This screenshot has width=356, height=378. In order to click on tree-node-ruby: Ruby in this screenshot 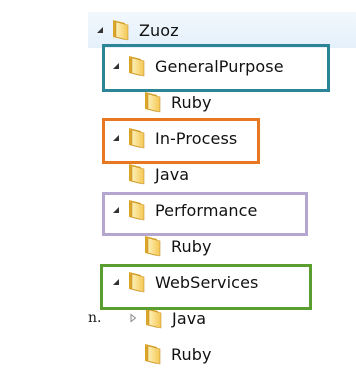, I will do `click(177, 354)`.